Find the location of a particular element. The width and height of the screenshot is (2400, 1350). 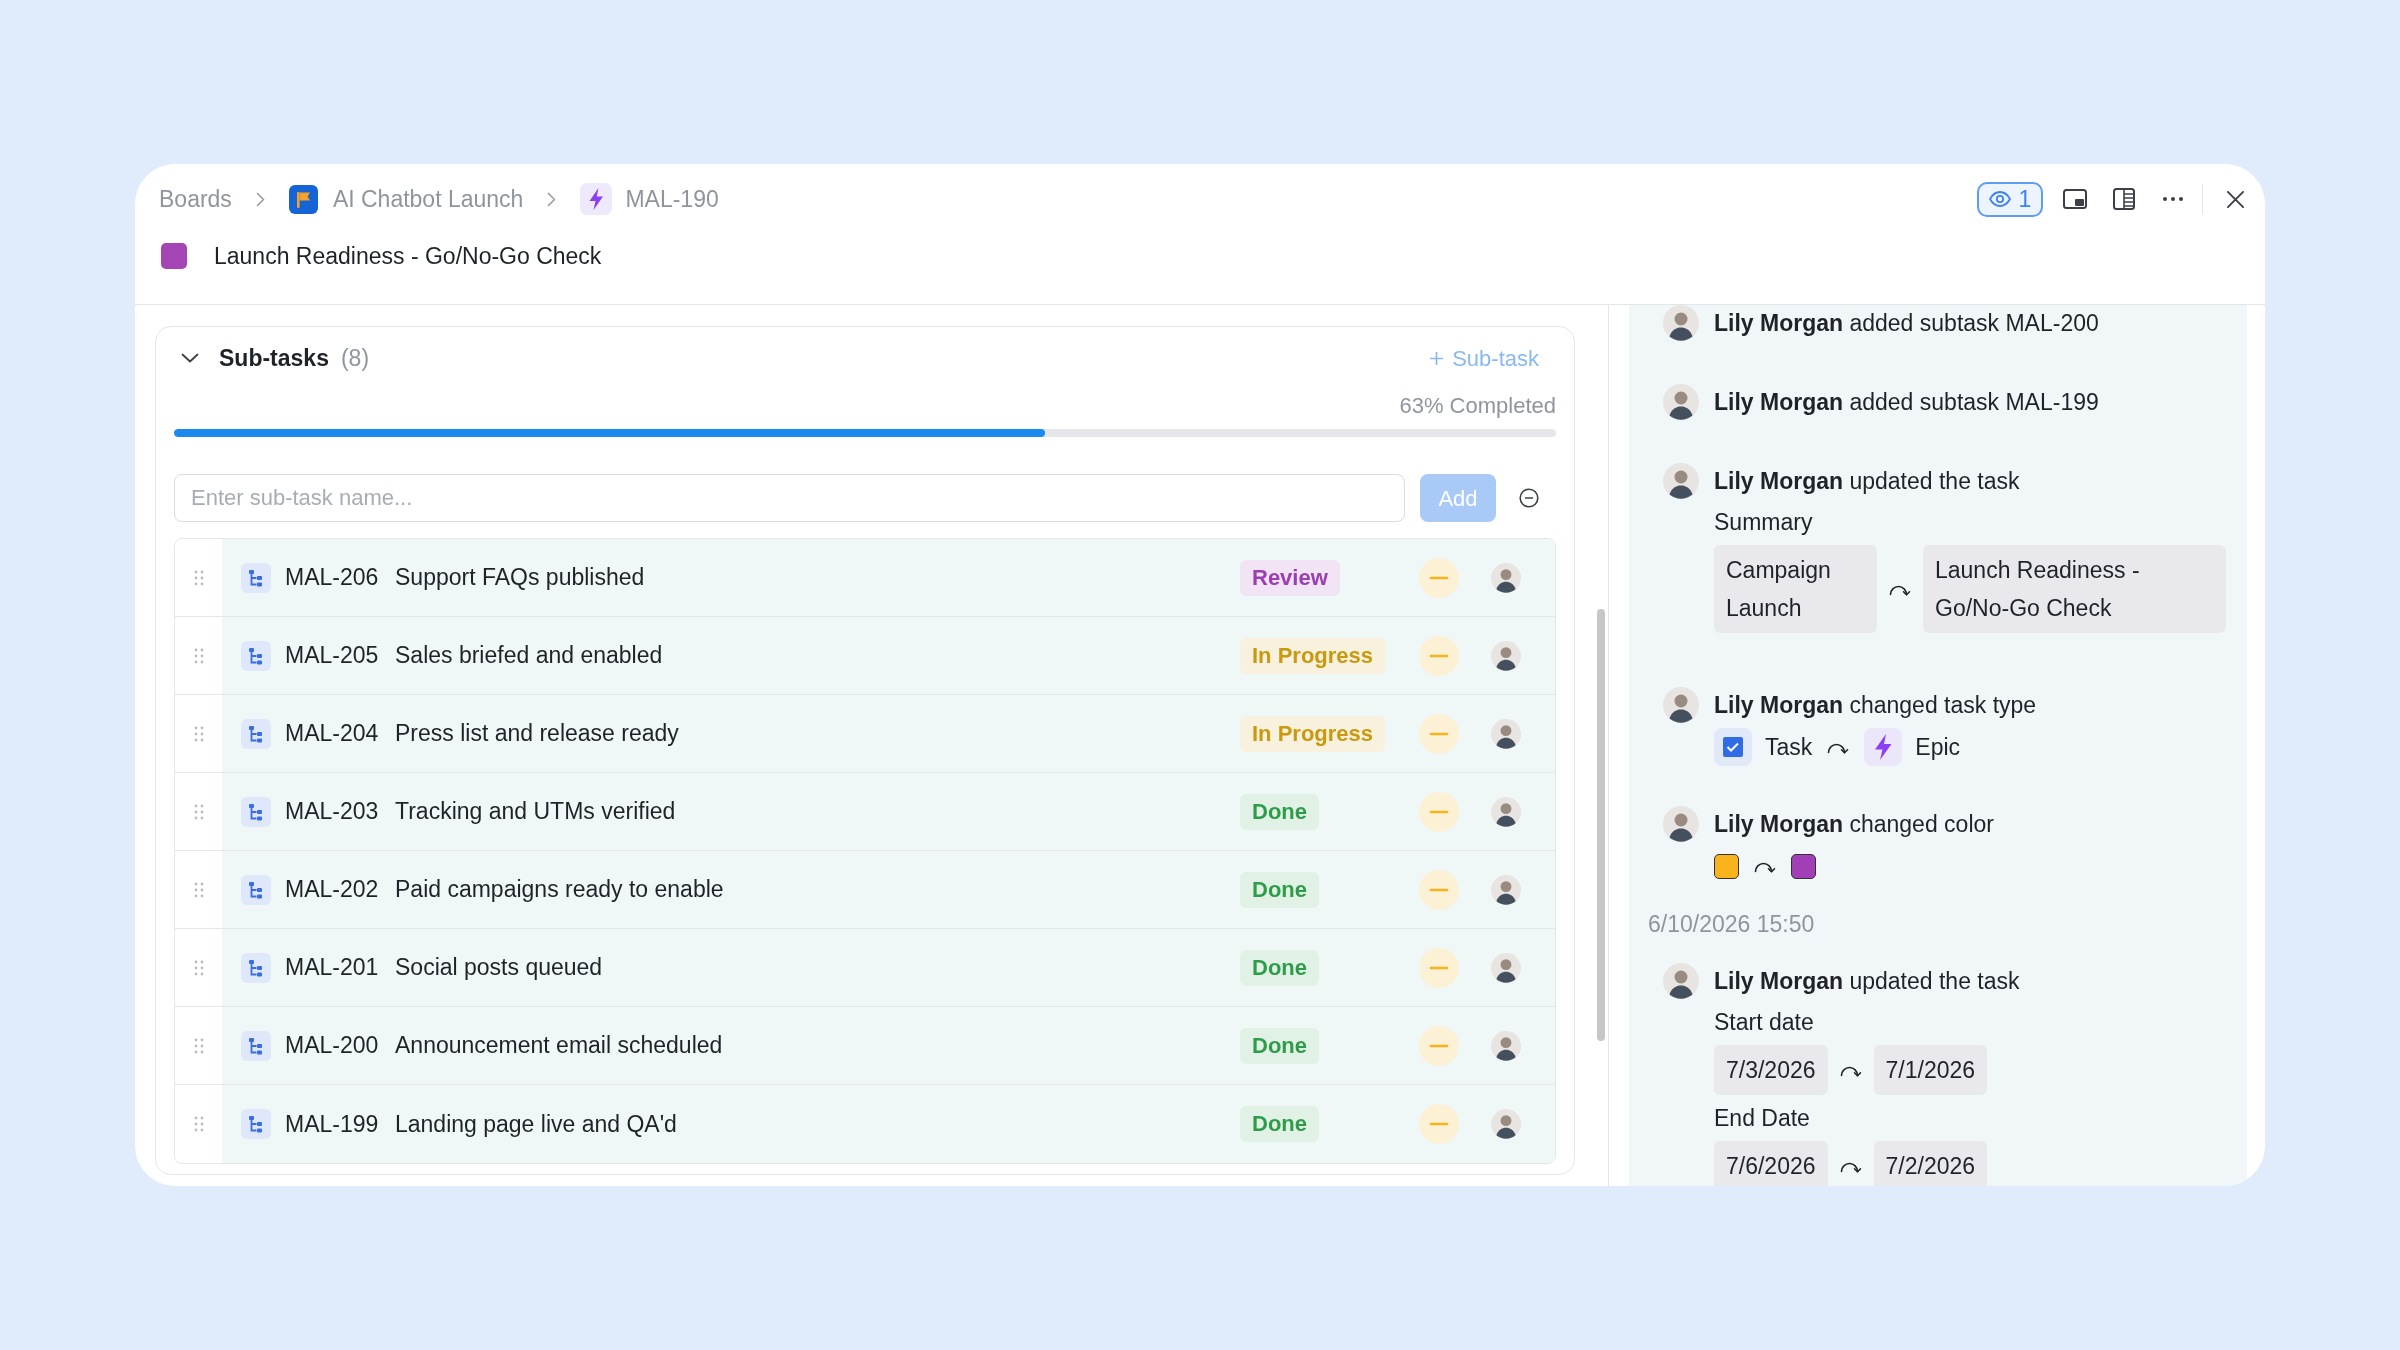

subtask-title: Sales briefed and enabled is located at coordinates (529, 655).